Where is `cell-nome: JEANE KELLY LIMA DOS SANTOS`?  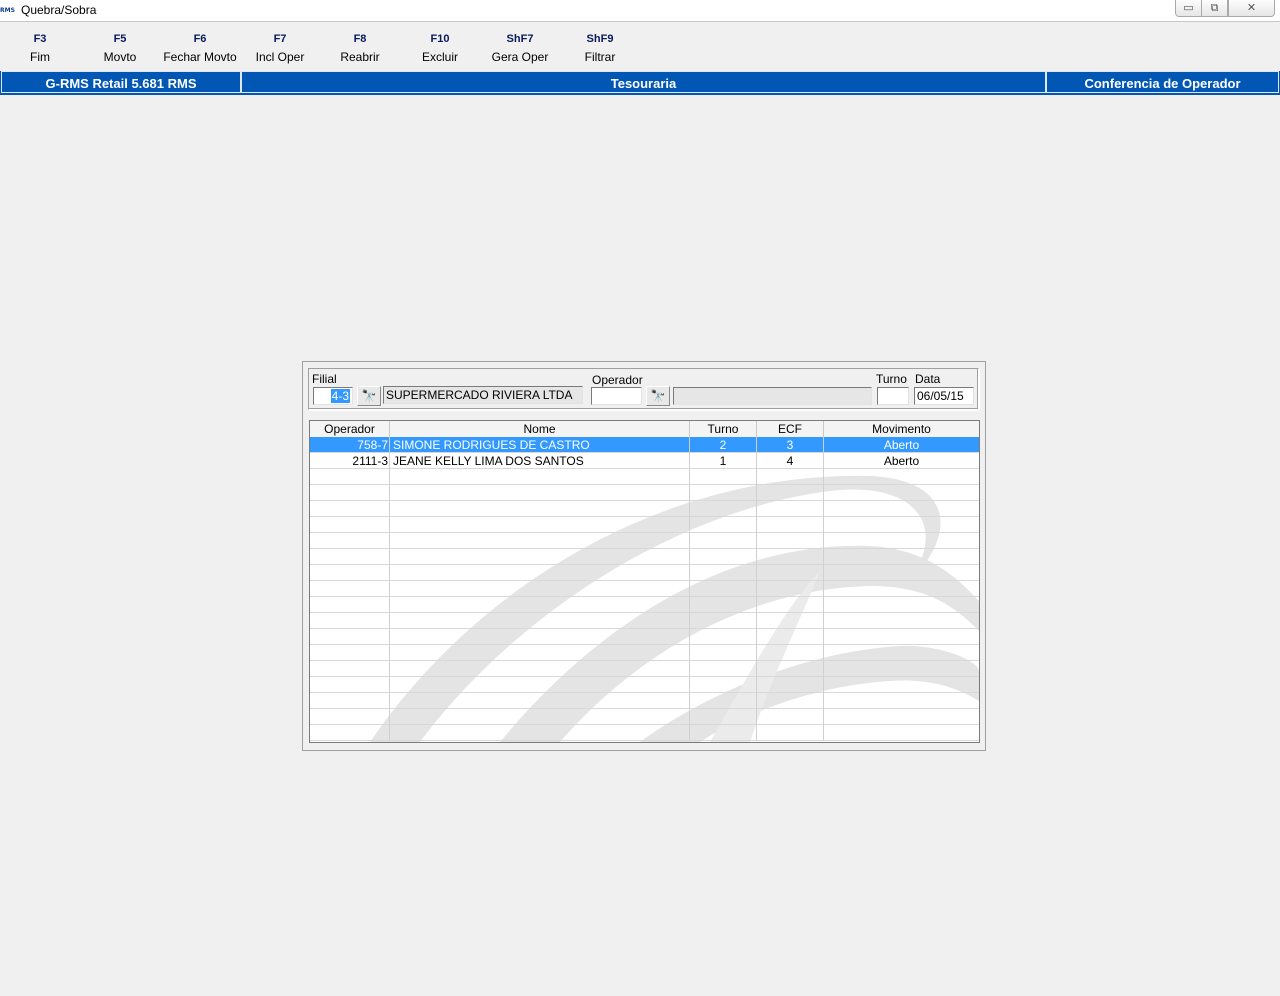
cell-nome: JEANE KELLY LIMA DOS SANTOS is located at coordinates (540, 461).